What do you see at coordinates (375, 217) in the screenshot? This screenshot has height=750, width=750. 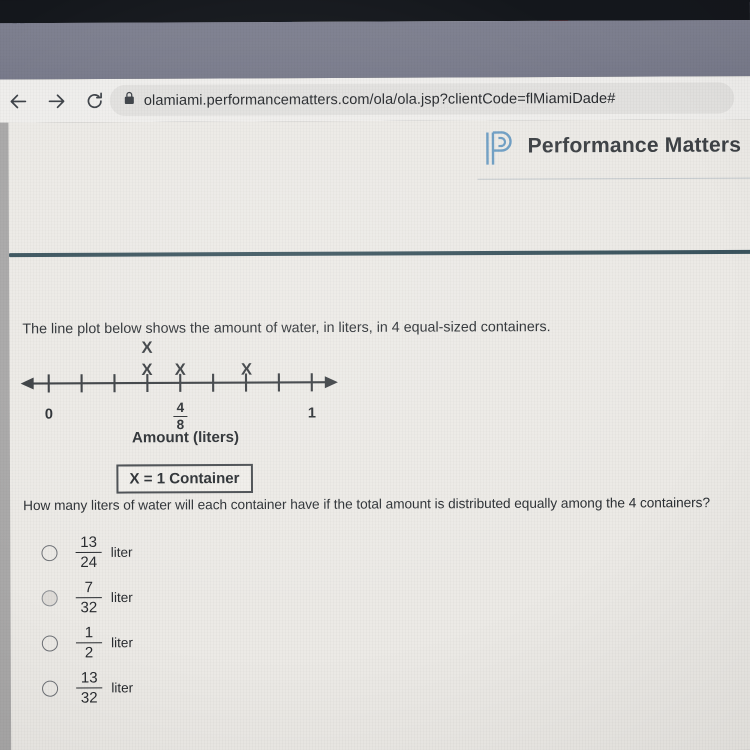 I see `question-toolbar` at bounding box center [375, 217].